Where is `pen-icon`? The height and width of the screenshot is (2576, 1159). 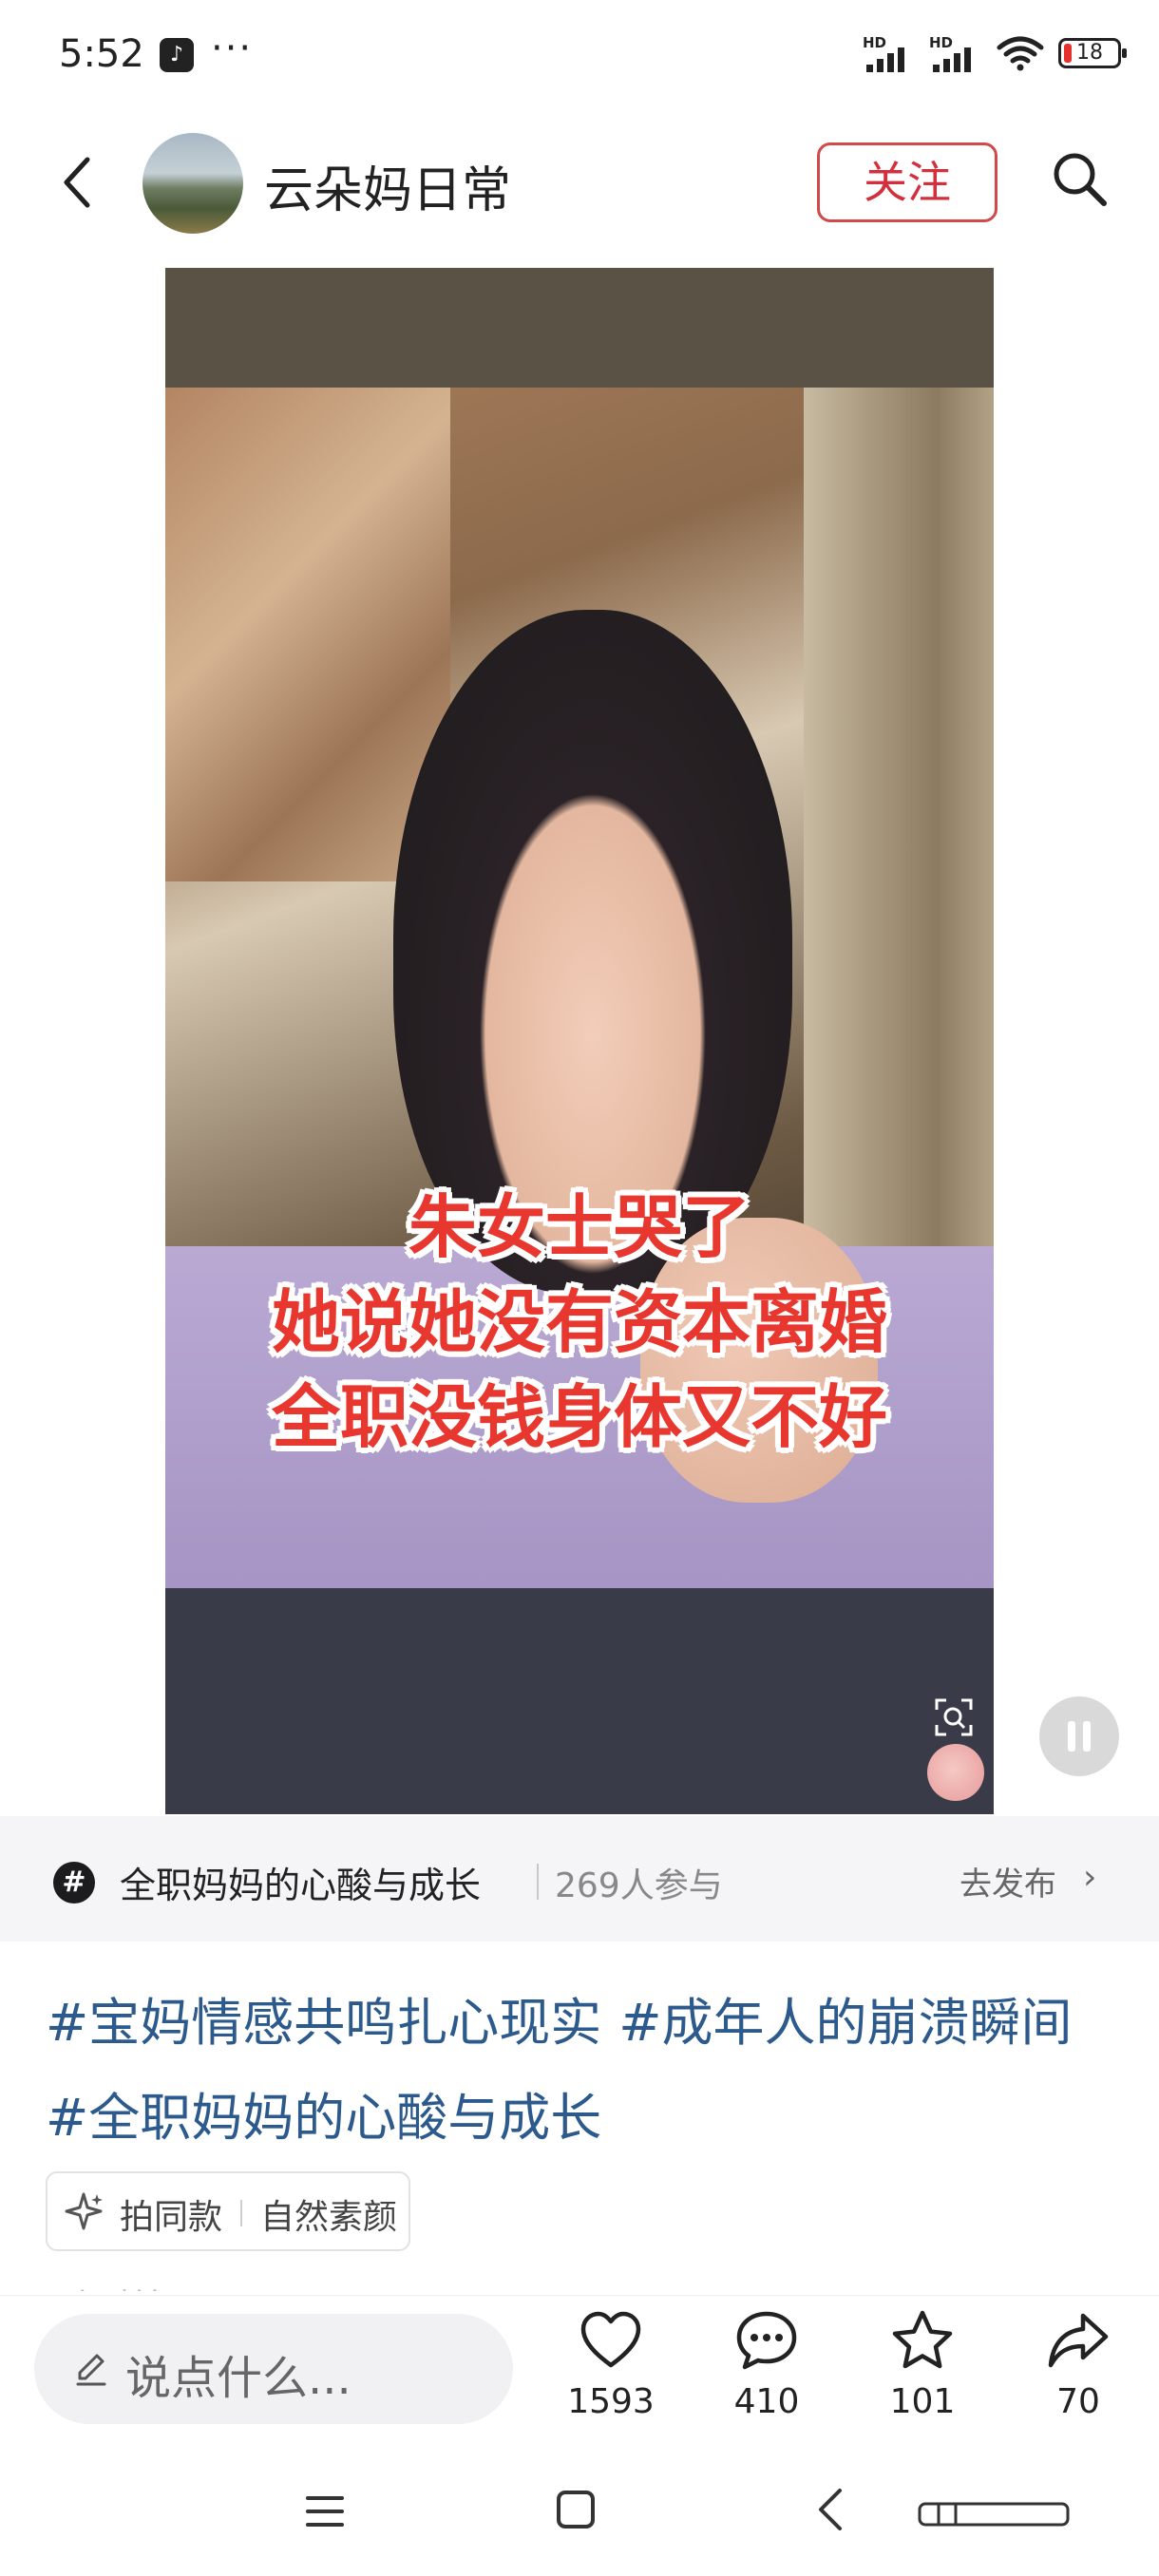 pen-icon is located at coordinates (91, 2370).